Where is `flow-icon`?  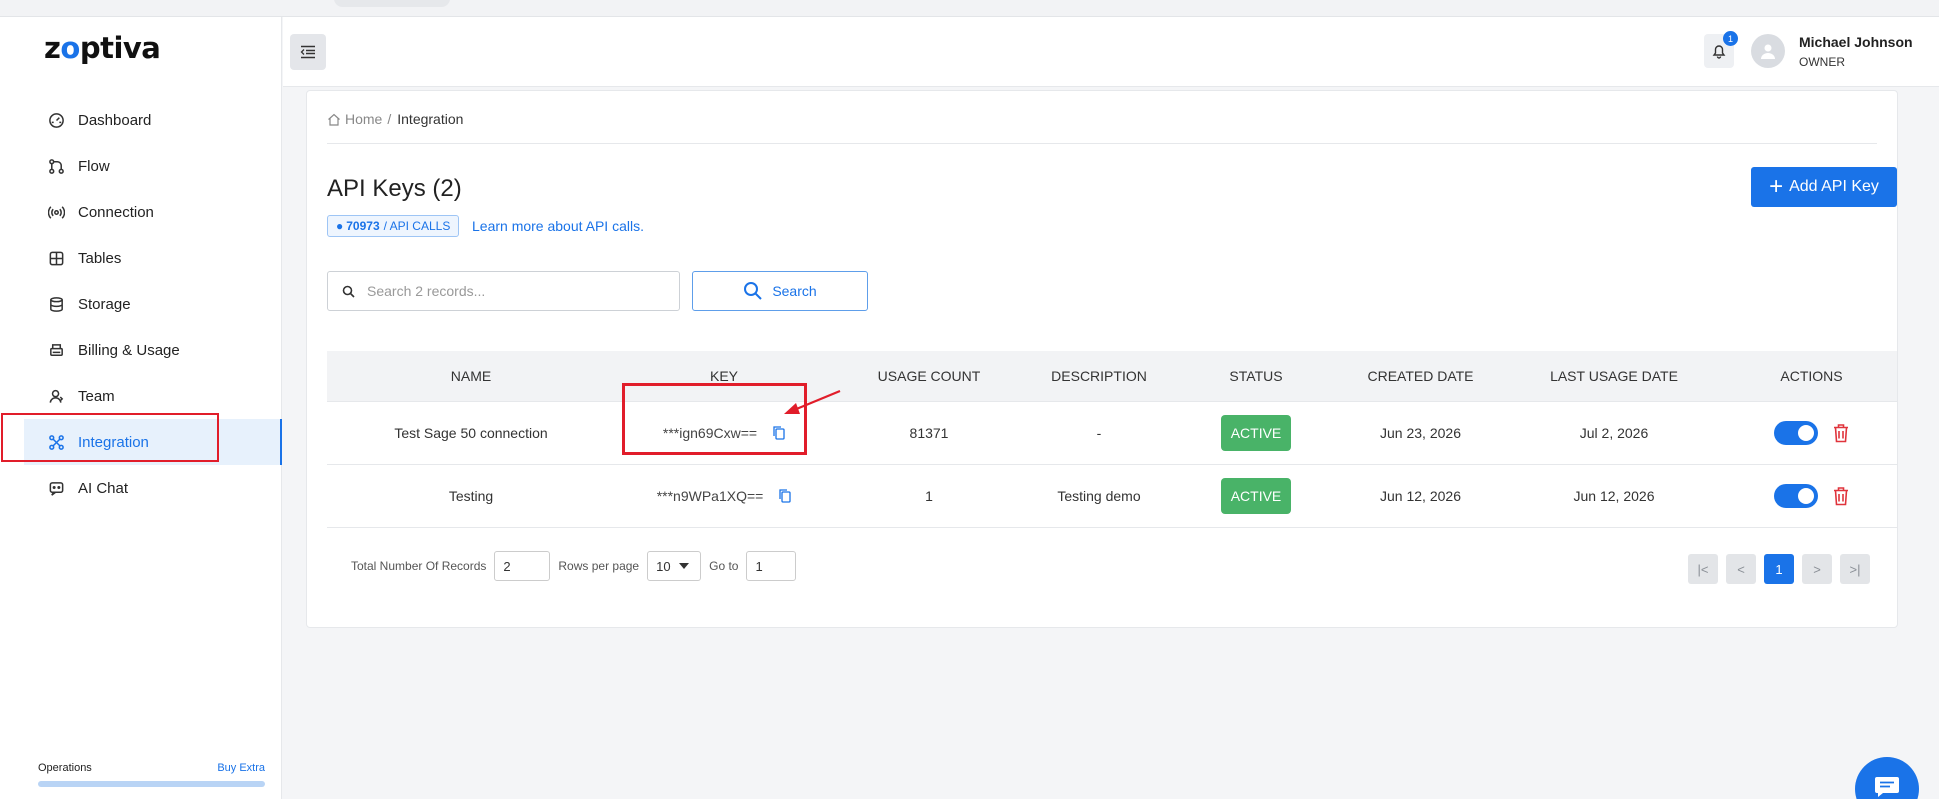
flow-icon is located at coordinates (56, 166).